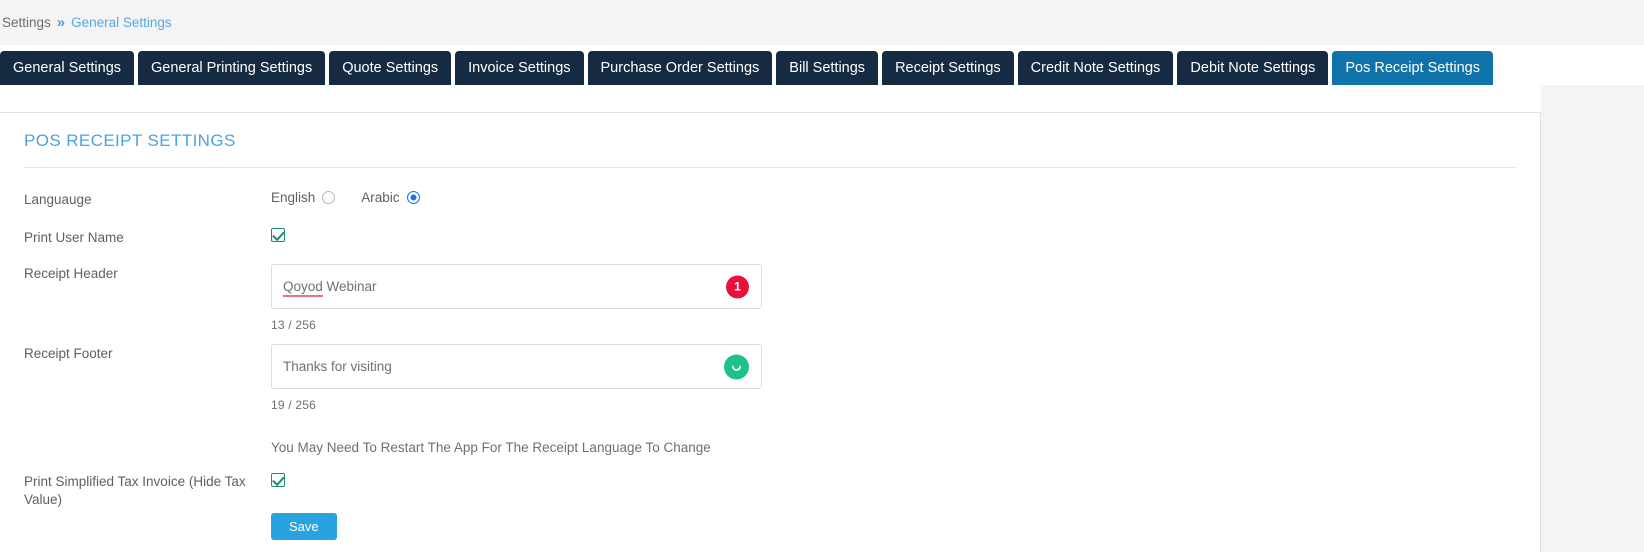  I want to click on tab-quote-settings: Quote Settings, so click(390, 68).